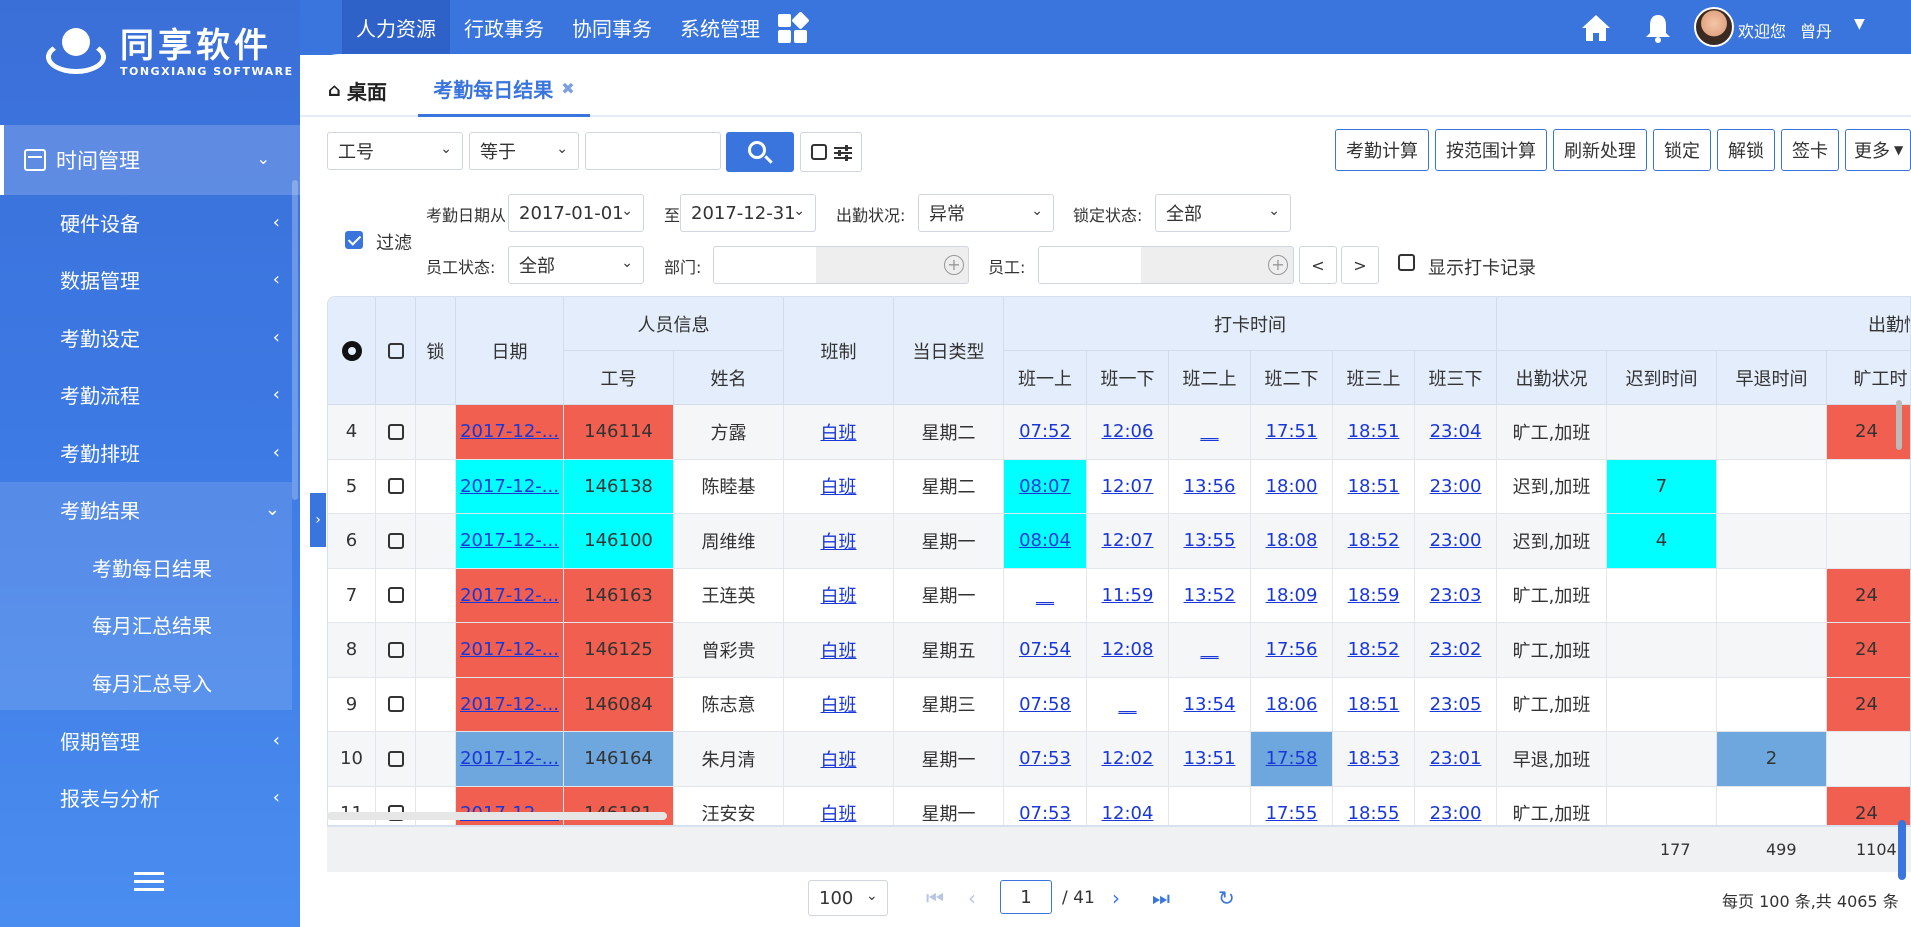 The width and height of the screenshot is (1911, 927). I want to click on row-punch-4: 18:08, so click(1292, 541).